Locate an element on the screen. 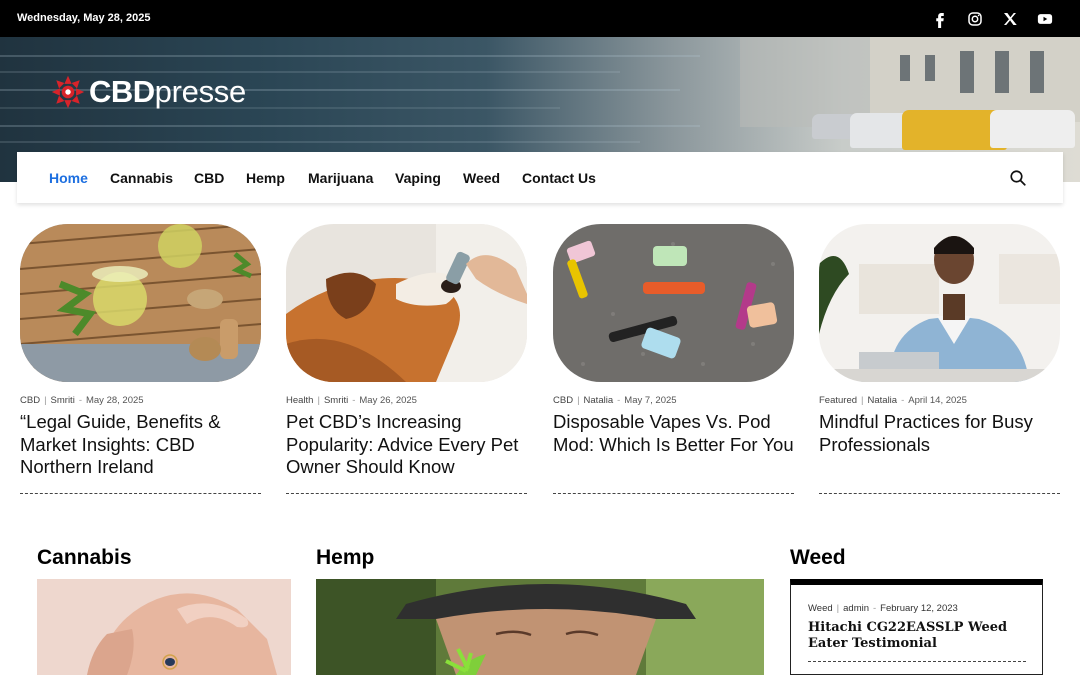 This screenshot has width=1080, height=675. featured-image-pet-cbd is located at coordinates (406, 303).